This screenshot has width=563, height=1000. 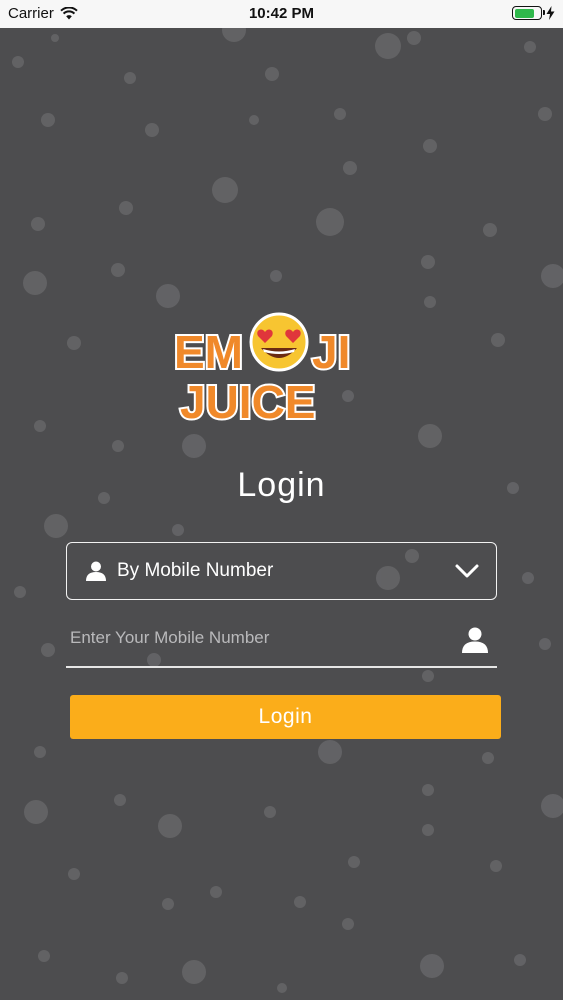 I want to click on login-method-dropdown: By Mobile Number, so click(x=281, y=571).